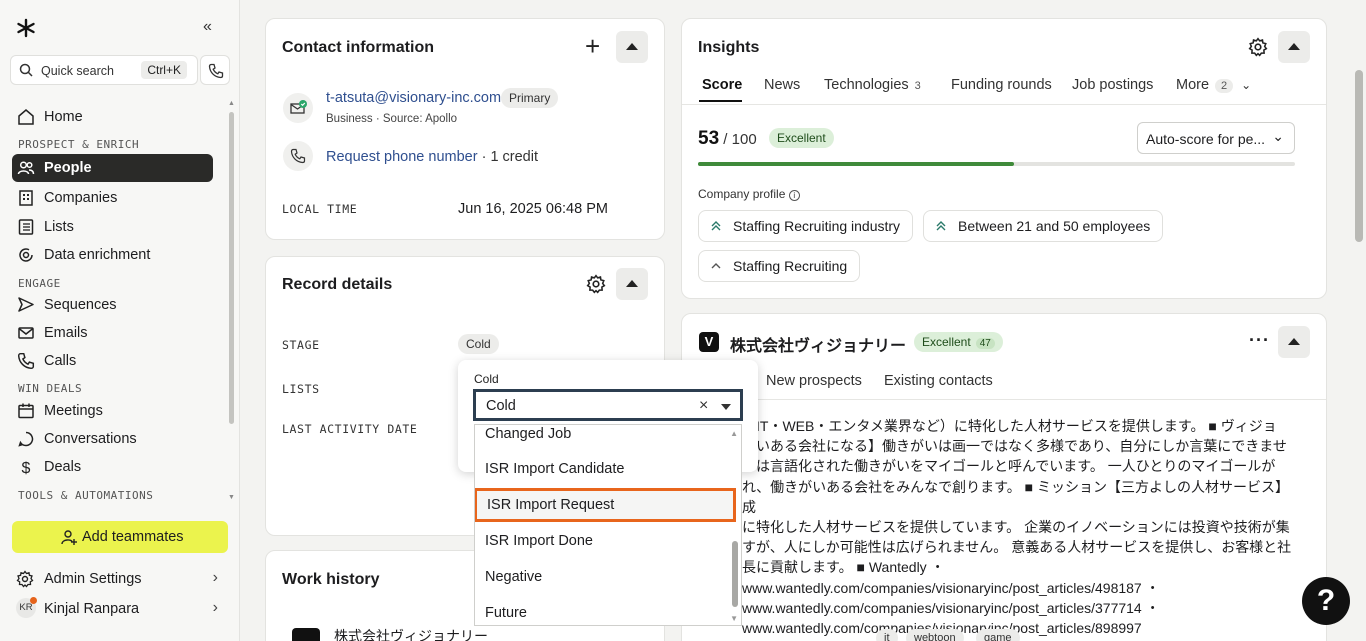 The width and height of the screenshot is (1366, 641). Describe the element at coordinates (1043, 226) in the screenshot. I see `profile-chip: Between 21 and 50 employees` at that location.